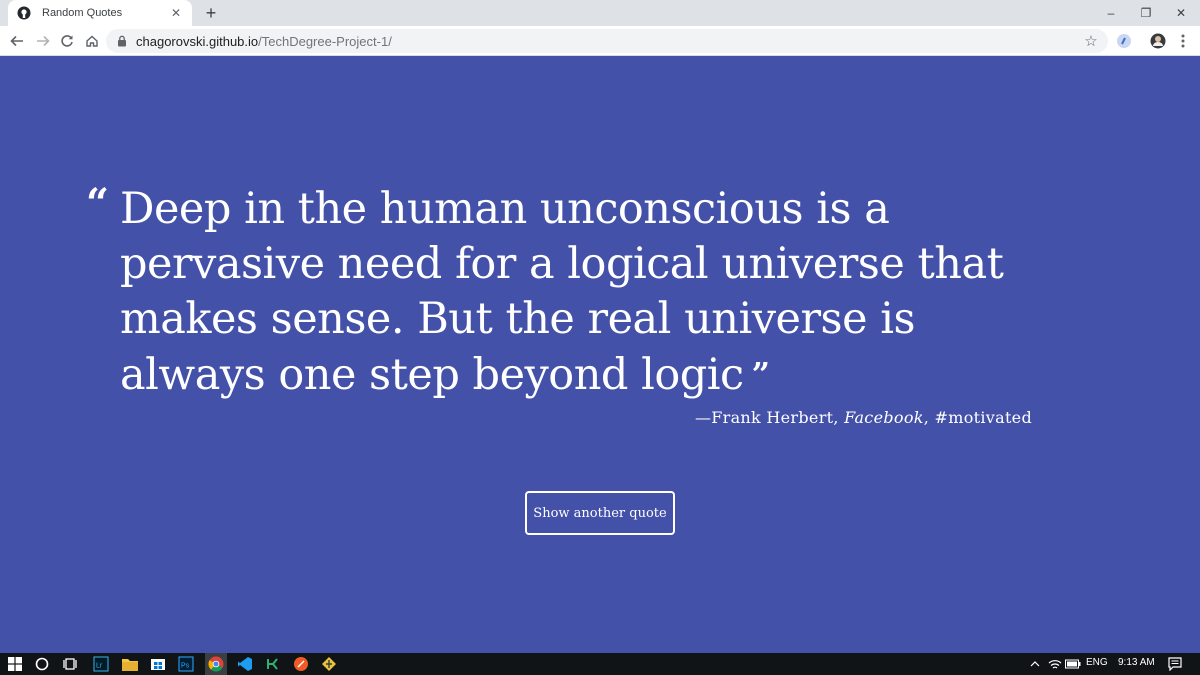 The width and height of the screenshot is (1200, 675). Describe the element at coordinates (1175, 664) in the screenshot. I see `notifications-icon` at that location.